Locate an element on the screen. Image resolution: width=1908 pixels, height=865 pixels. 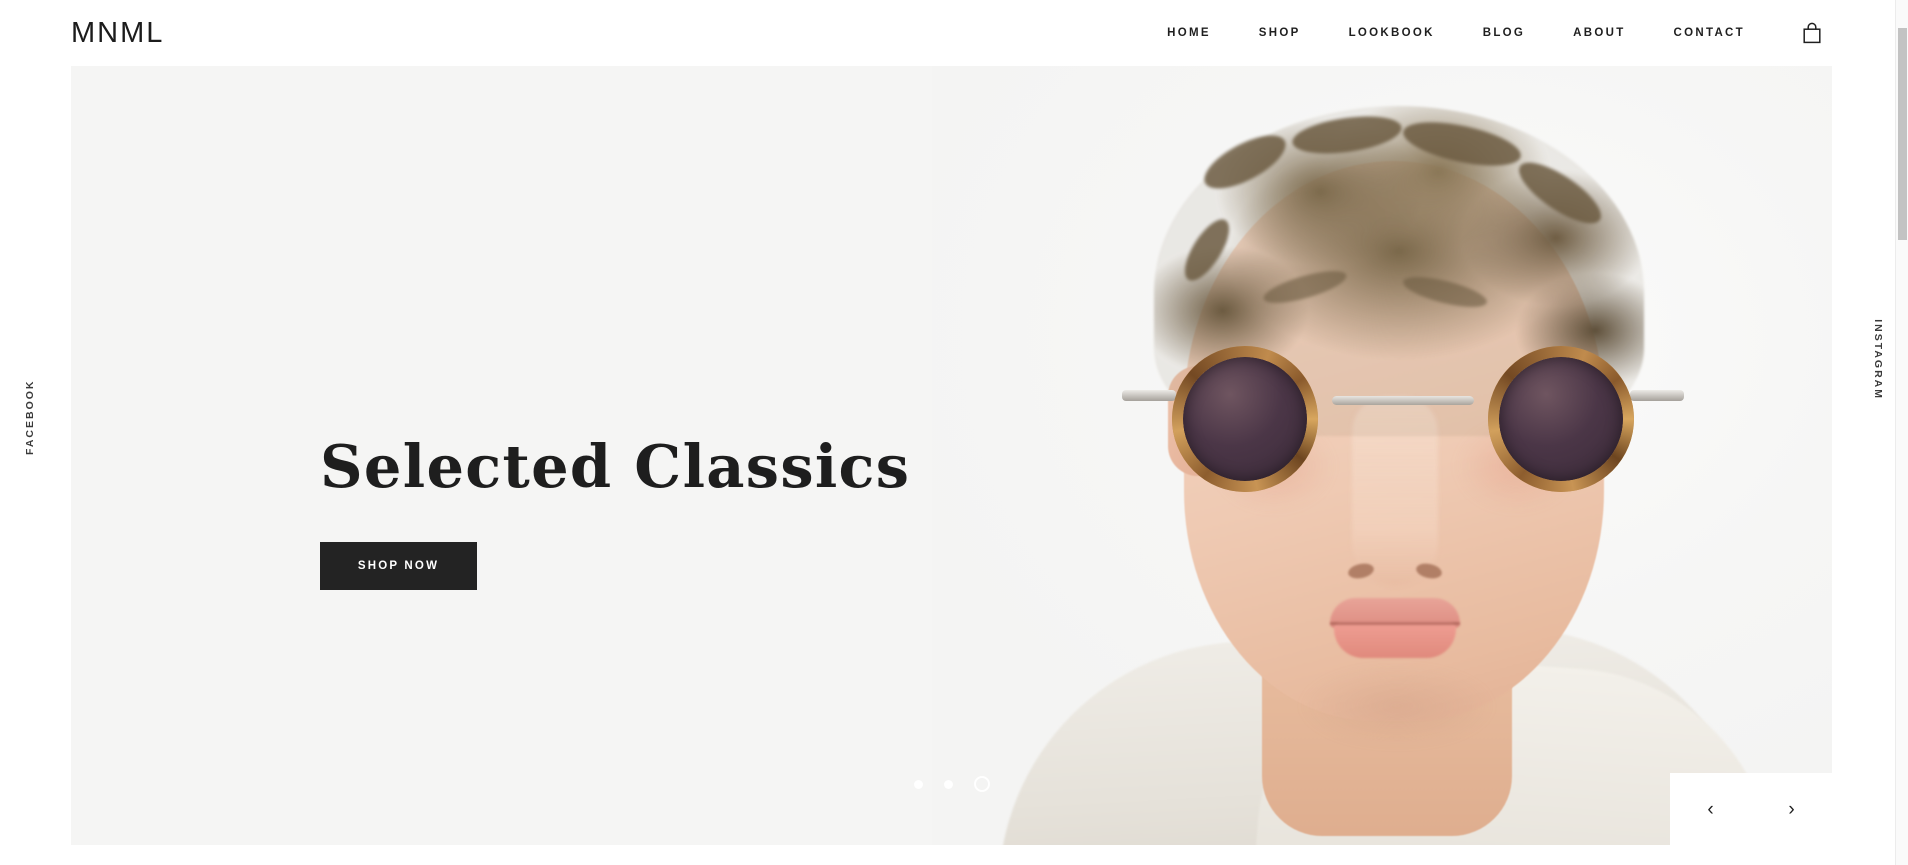
slider-next-button: › is located at coordinates (1791, 809).